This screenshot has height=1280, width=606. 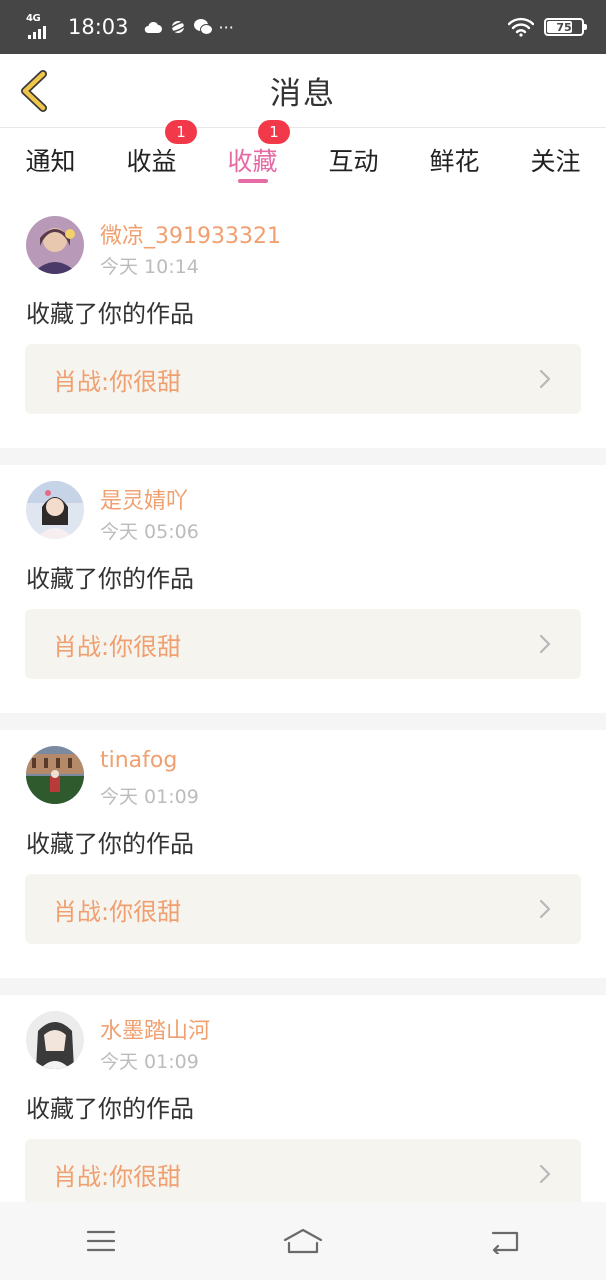 What do you see at coordinates (155, 1029) in the screenshot?
I see `user-name: 水墨踏山河` at bounding box center [155, 1029].